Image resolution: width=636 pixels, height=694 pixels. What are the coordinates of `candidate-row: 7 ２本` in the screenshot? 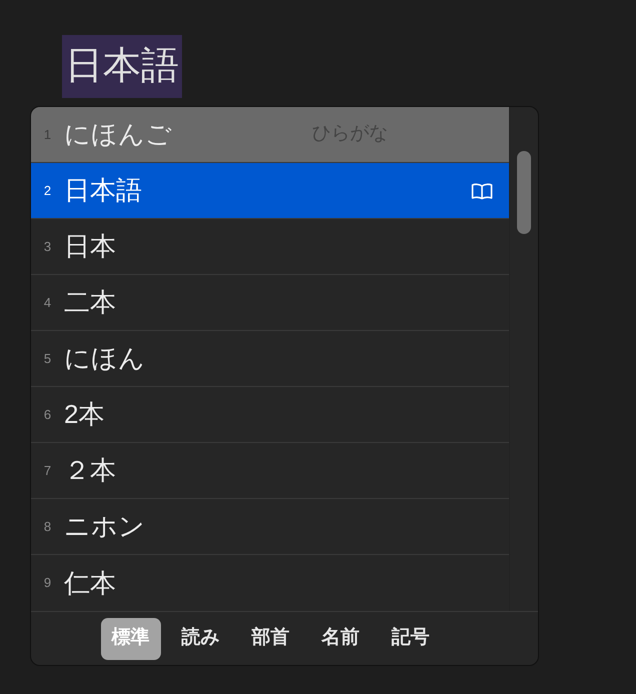 It's located at (270, 471).